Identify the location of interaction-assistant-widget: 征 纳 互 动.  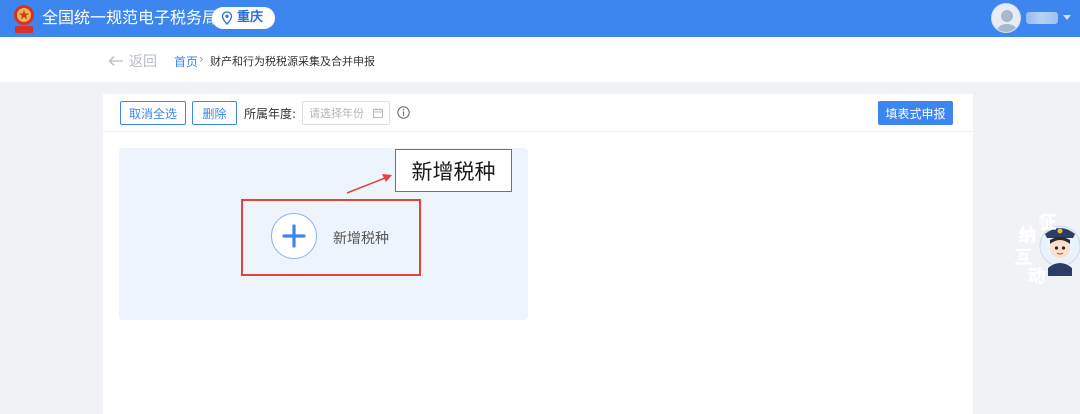
(1044, 249).